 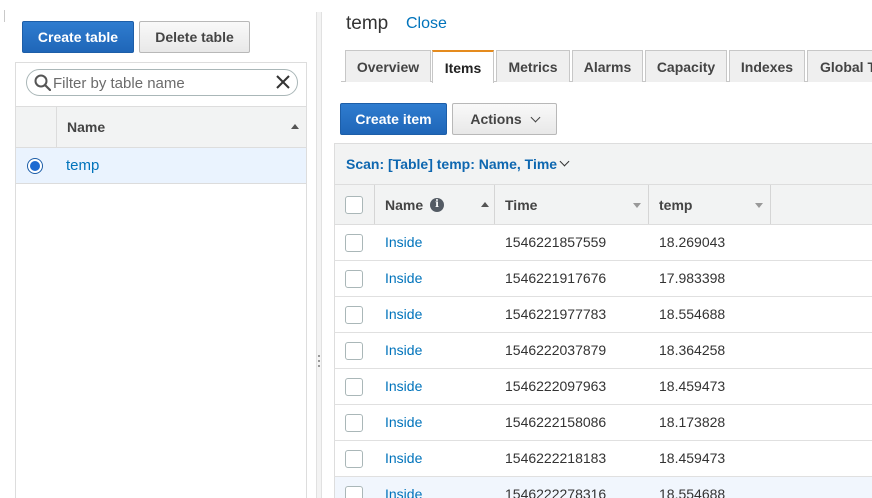 What do you see at coordinates (603, 163) in the screenshot?
I see `scan-query-bar: Scan: [Table] temp: Name, Time` at bounding box center [603, 163].